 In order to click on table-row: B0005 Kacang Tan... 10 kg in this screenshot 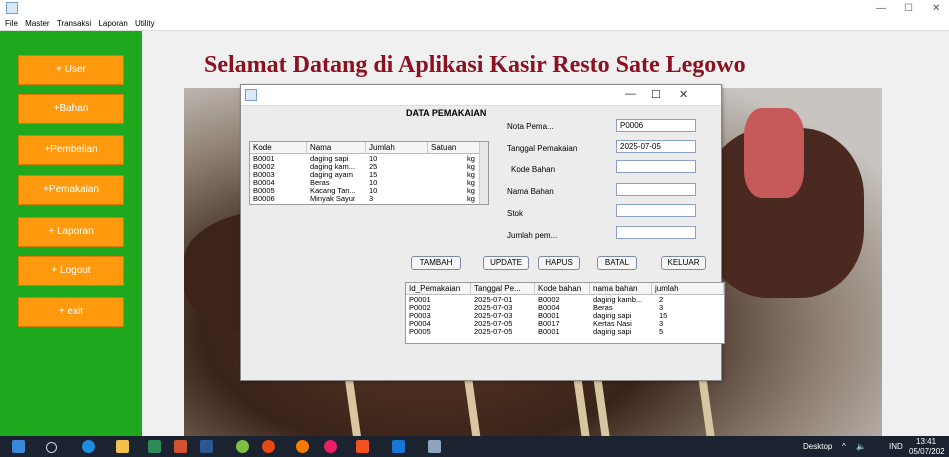, I will do `click(369, 191)`.